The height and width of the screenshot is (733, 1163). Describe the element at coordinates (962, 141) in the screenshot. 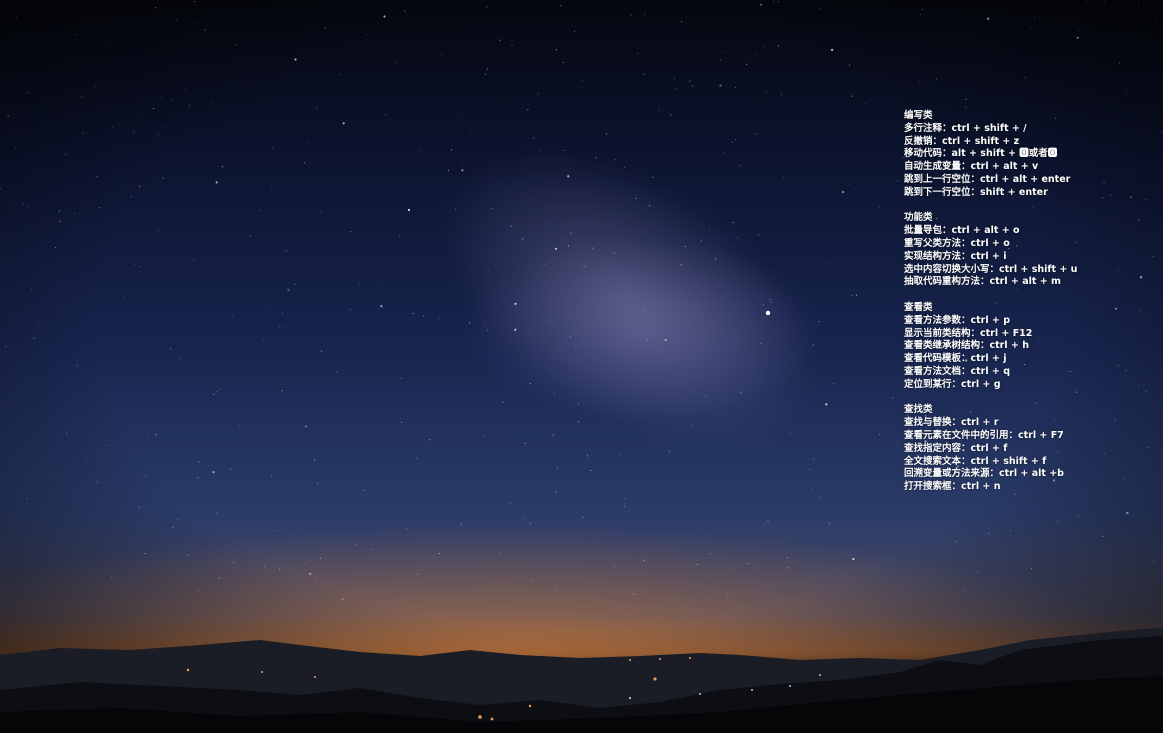

I see `shortcut-line: 反撤销：ctrl + shift + z` at that location.